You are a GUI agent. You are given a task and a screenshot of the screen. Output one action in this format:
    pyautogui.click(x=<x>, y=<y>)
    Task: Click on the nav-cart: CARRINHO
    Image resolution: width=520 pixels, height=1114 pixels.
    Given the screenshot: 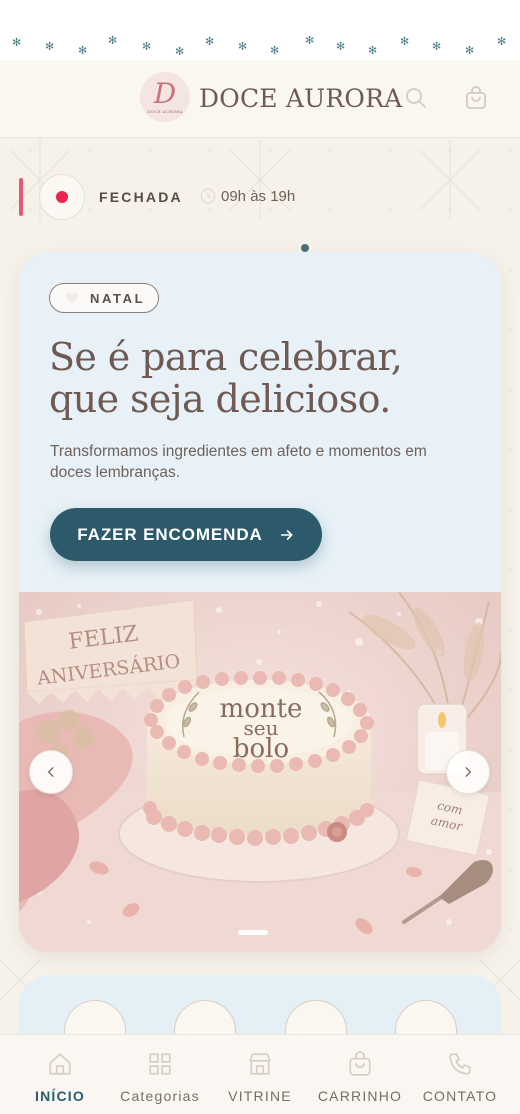 What is the action you would take?
    pyautogui.click(x=360, y=1074)
    